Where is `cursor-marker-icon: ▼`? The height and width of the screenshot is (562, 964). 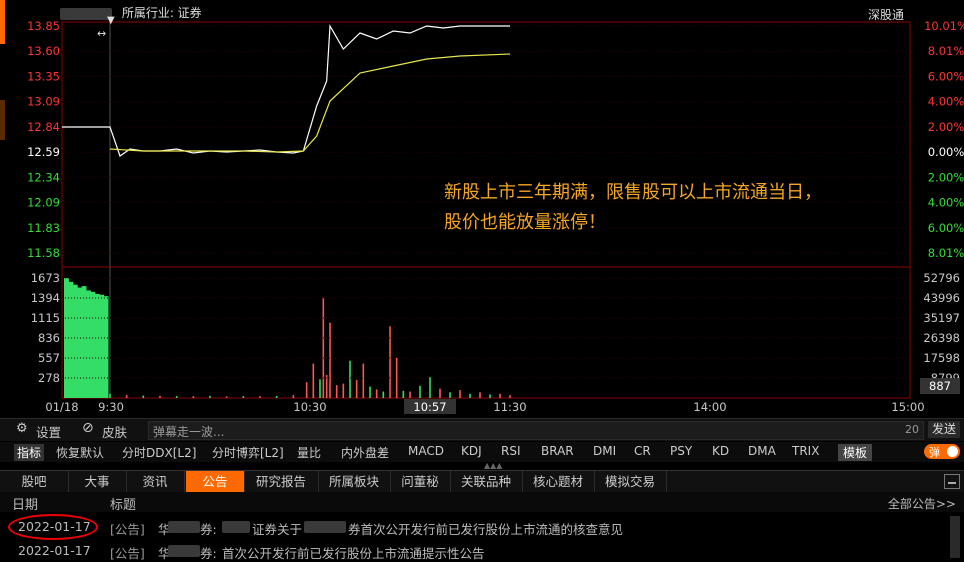
cursor-marker-icon: ▼ is located at coordinates (111, 20).